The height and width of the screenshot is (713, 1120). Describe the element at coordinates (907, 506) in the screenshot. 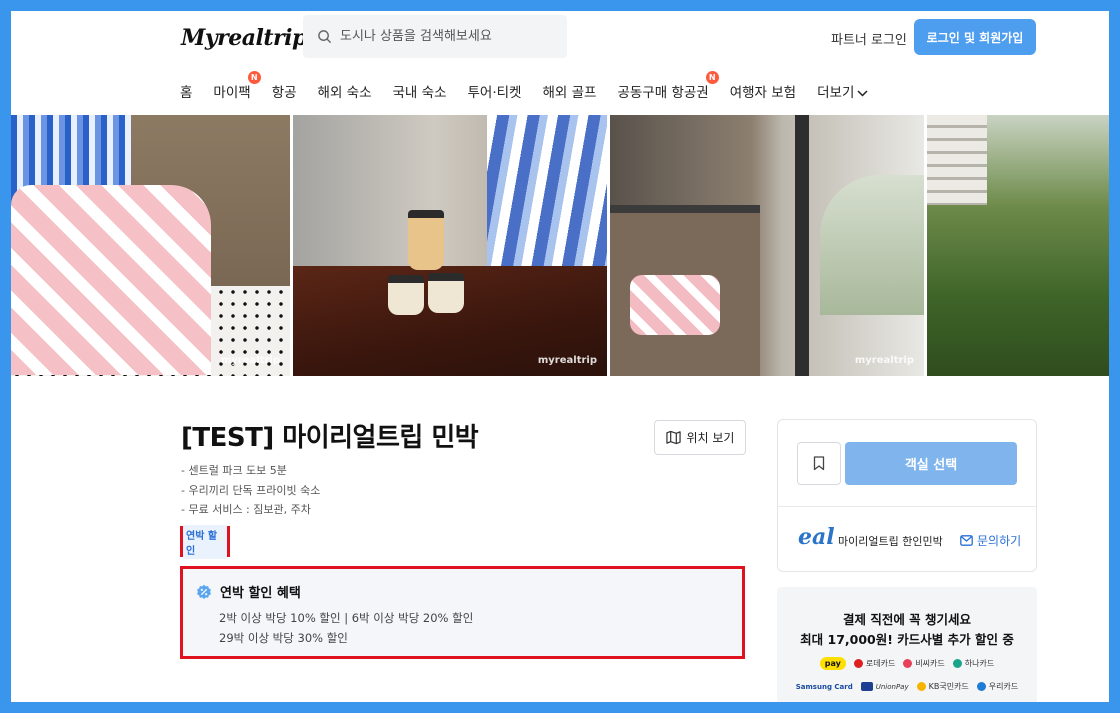

I see `divider` at that location.